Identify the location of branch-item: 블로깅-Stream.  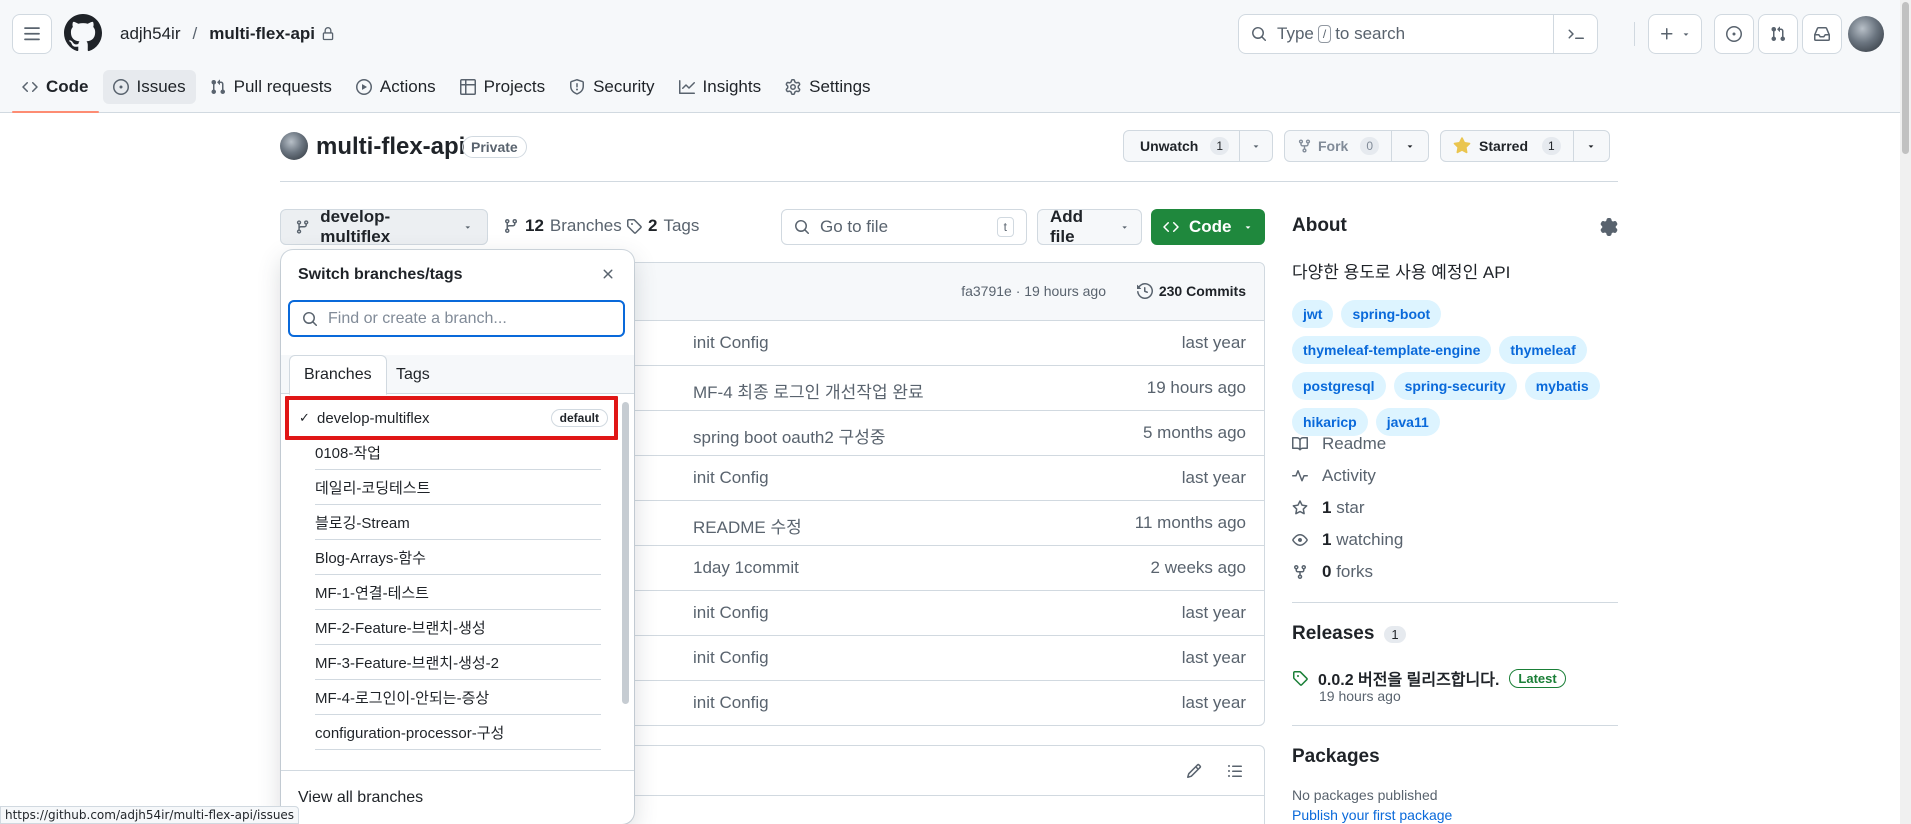
(458, 522).